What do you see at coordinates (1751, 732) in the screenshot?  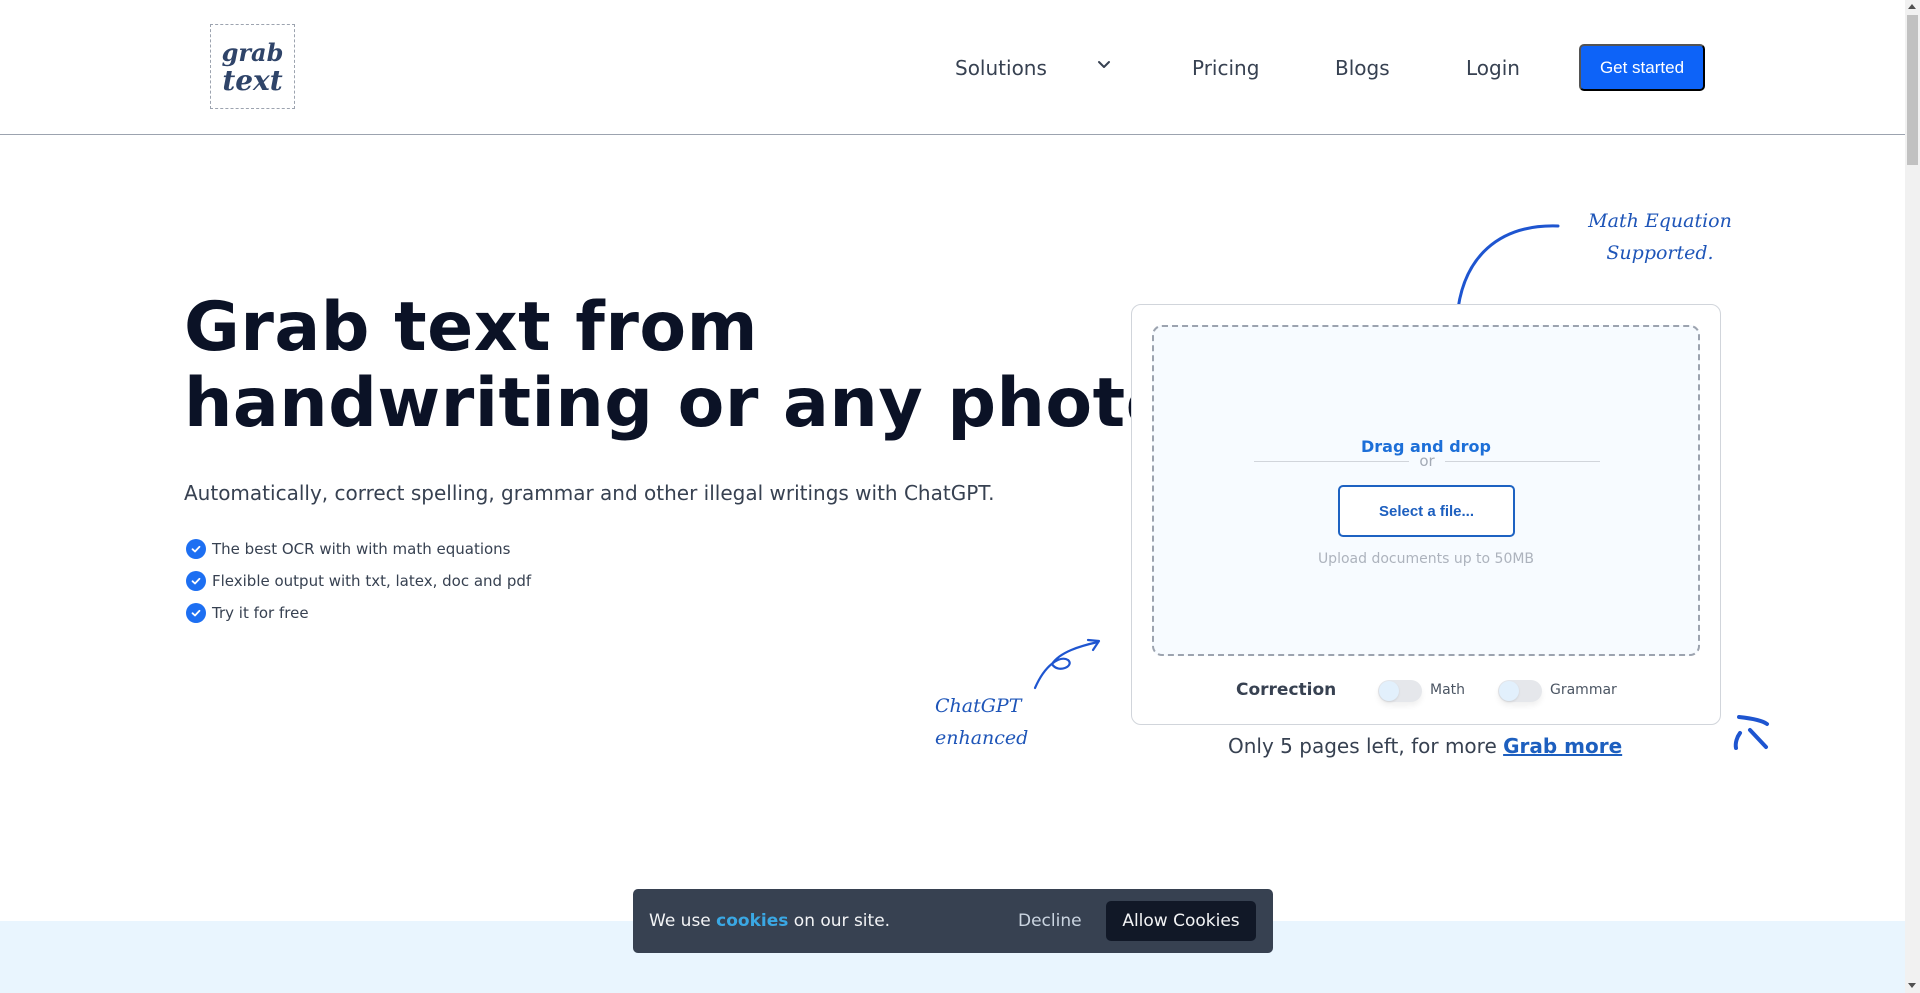 I see `sparkle-marks-icon` at bounding box center [1751, 732].